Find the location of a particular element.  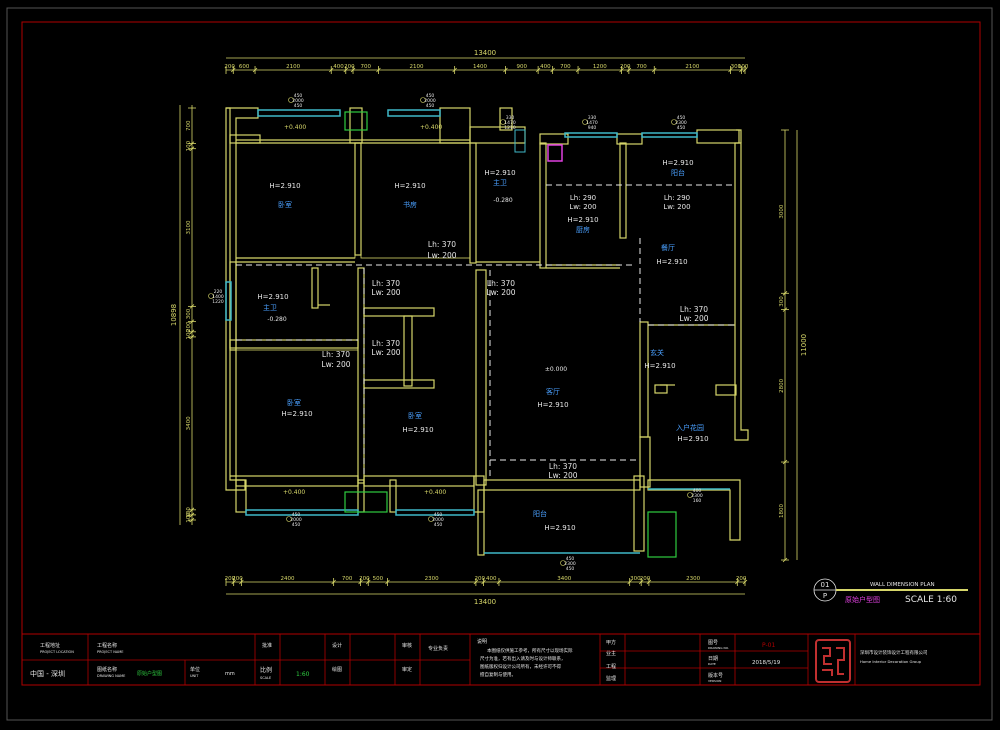

tb-location-label: 工程地址 is located at coordinates (50, 645).